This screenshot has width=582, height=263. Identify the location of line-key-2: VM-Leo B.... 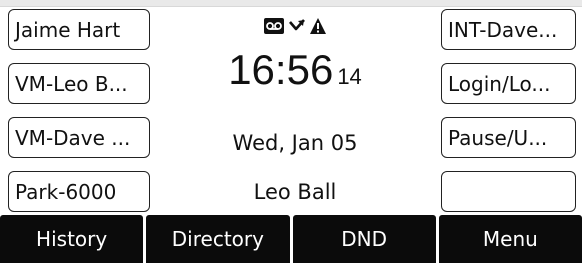
(79, 83).